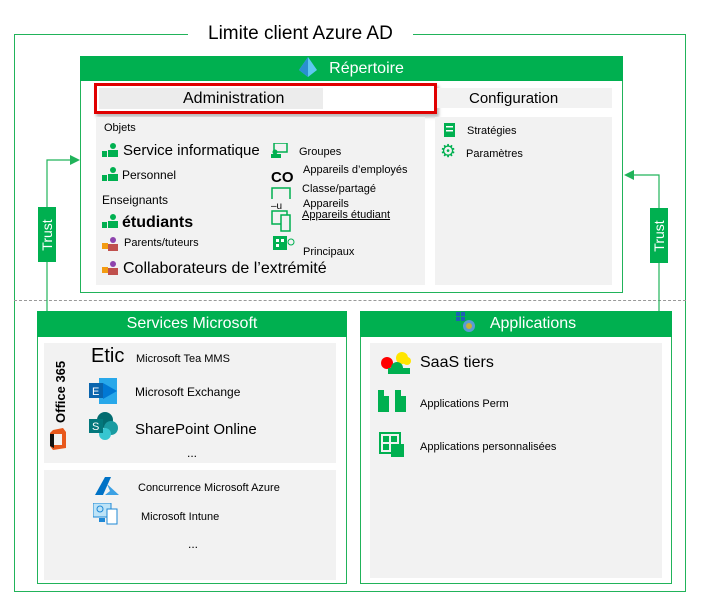 The image size is (715, 615). What do you see at coordinates (350, 300) in the screenshot?
I see `boundary-divider` at bounding box center [350, 300].